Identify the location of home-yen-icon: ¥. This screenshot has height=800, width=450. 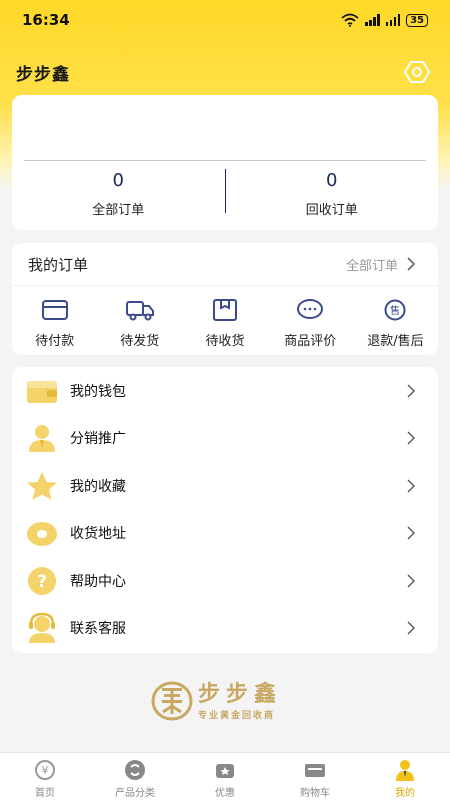
(45, 770).